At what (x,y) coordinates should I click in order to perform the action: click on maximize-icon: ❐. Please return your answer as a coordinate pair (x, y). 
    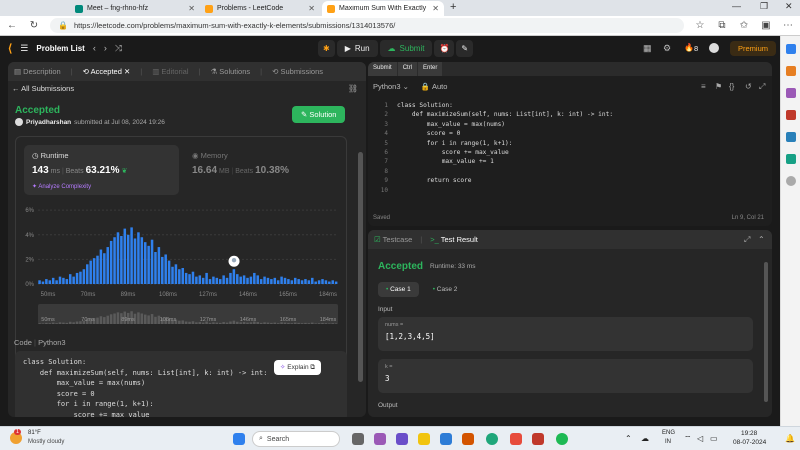
    Looking at the image, I should click on (764, 6).